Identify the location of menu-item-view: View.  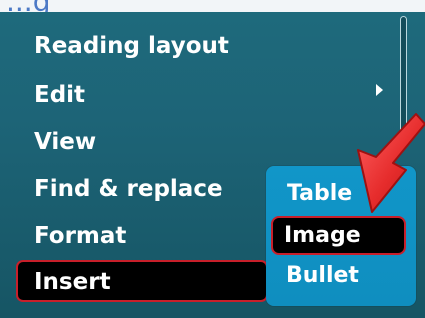
(65, 142).